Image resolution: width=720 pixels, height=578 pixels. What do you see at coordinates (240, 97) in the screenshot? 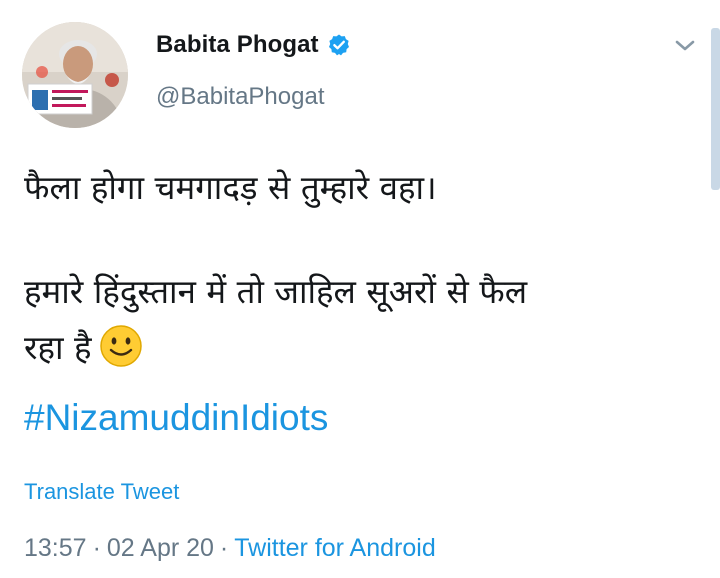
I see `user-handle: @BabitaPhogat` at bounding box center [240, 97].